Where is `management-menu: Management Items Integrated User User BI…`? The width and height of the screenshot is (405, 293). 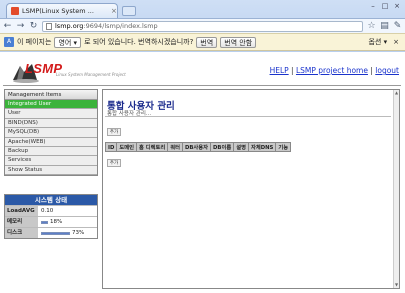
management-menu: Management Items Integrated User User BI… is located at coordinates (51, 133).